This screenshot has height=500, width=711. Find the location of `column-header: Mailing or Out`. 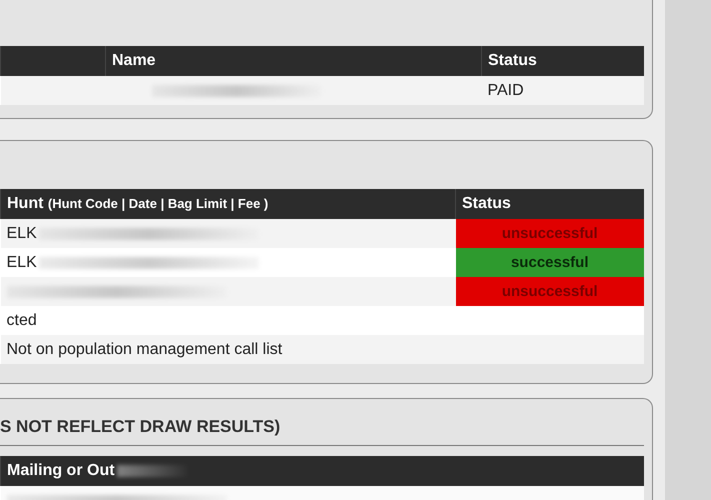

column-header: Mailing or Out is located at coordinates (61, 471).